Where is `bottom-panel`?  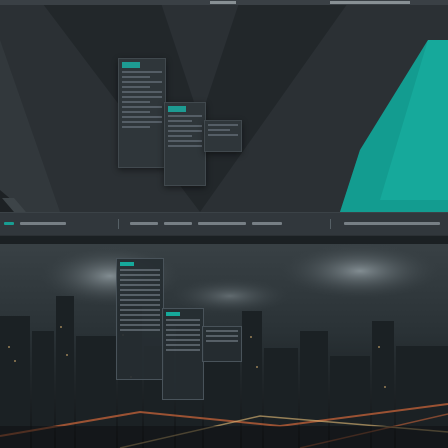 bottom-panel is located at coordinates (224, 223).